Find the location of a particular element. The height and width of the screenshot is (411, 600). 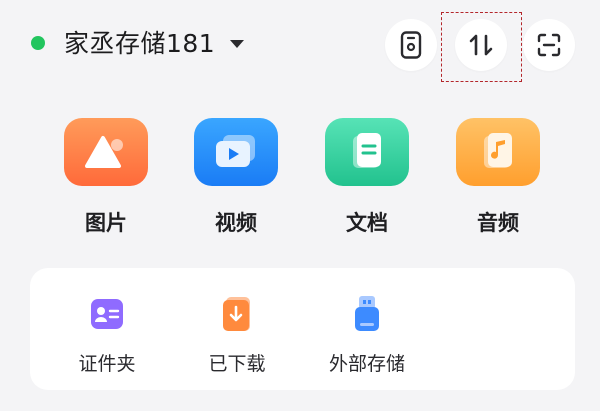

tool-external-storage: 外部存储 is located at coordinates (367, 335).